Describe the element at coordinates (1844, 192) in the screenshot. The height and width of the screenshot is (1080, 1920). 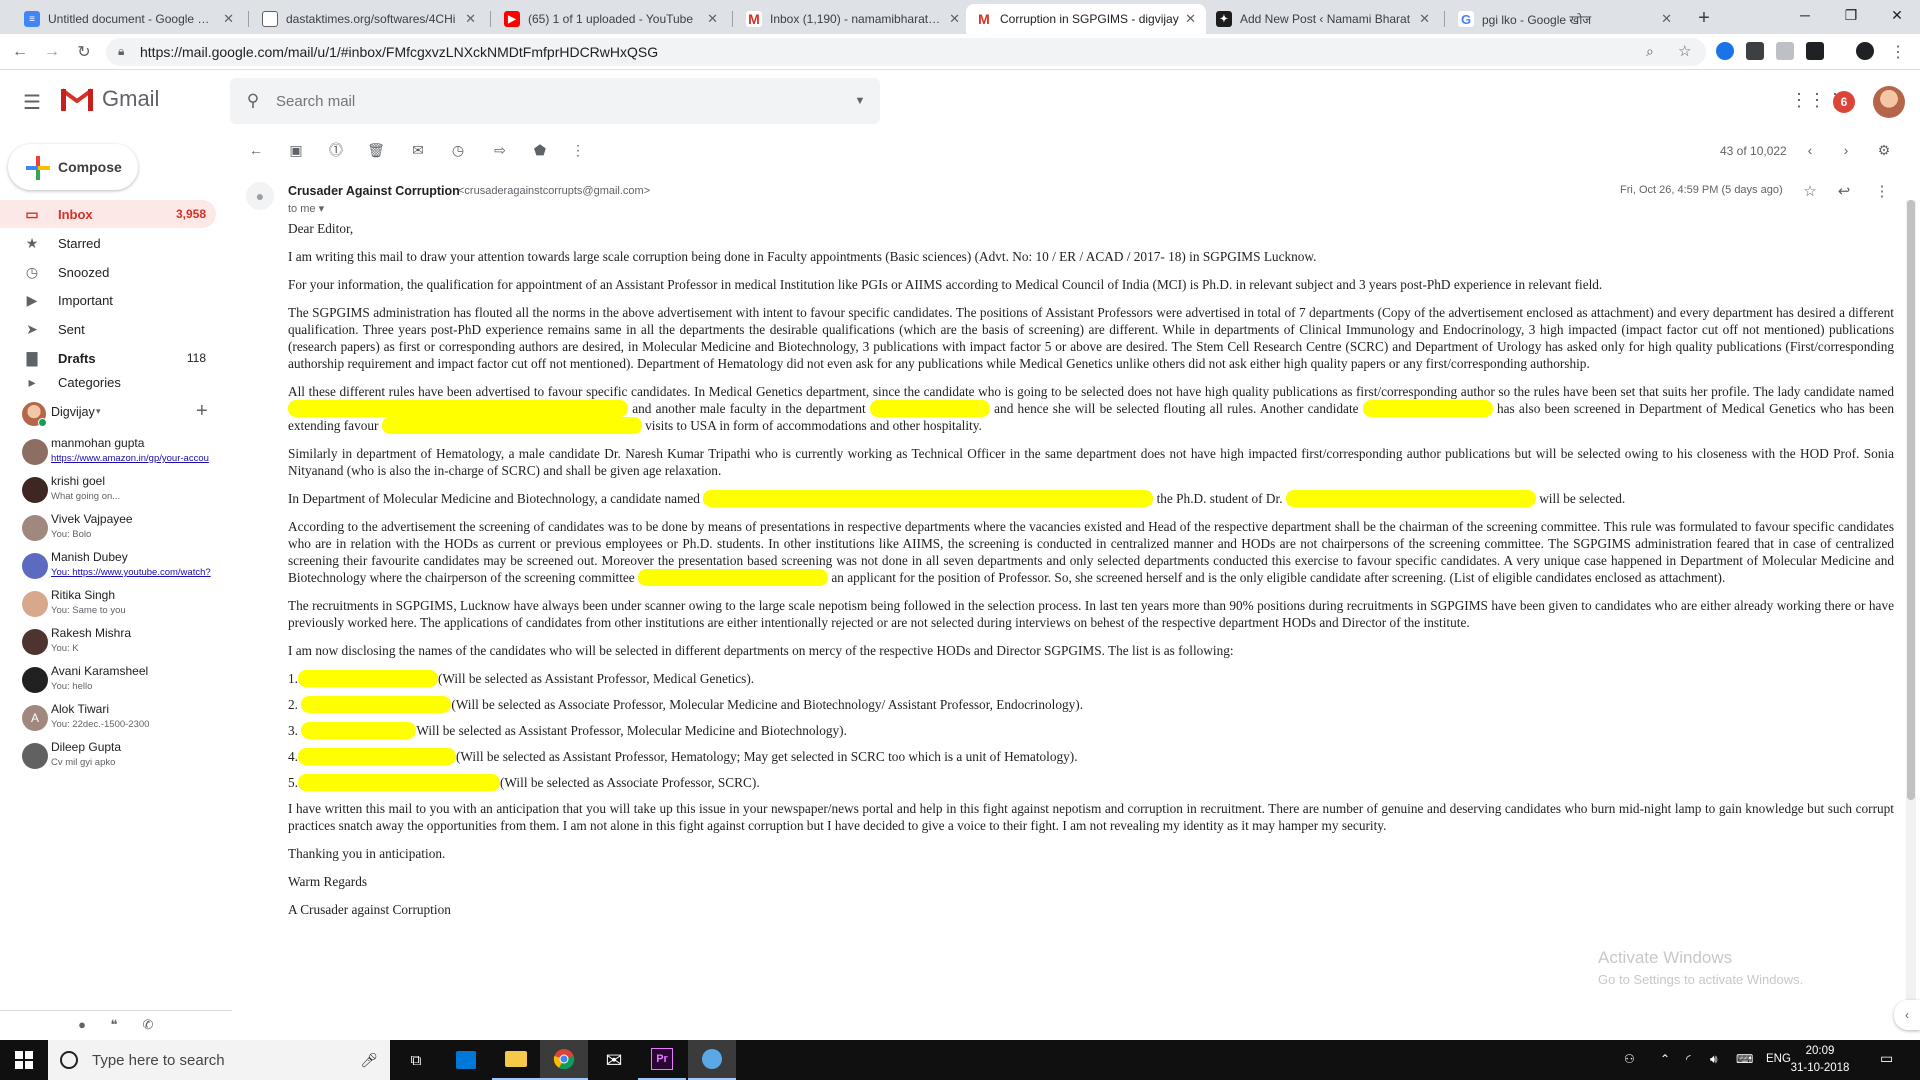
I see `reply-icon: ↩` at that location.